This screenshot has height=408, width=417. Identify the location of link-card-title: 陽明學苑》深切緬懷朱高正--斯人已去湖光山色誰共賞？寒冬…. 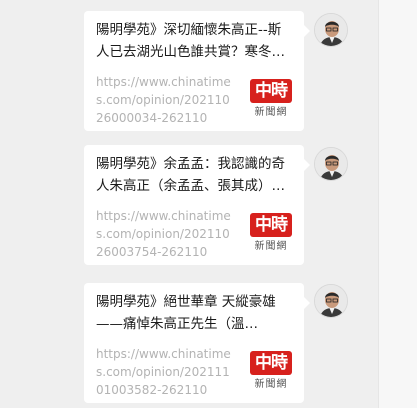
(190, 41).